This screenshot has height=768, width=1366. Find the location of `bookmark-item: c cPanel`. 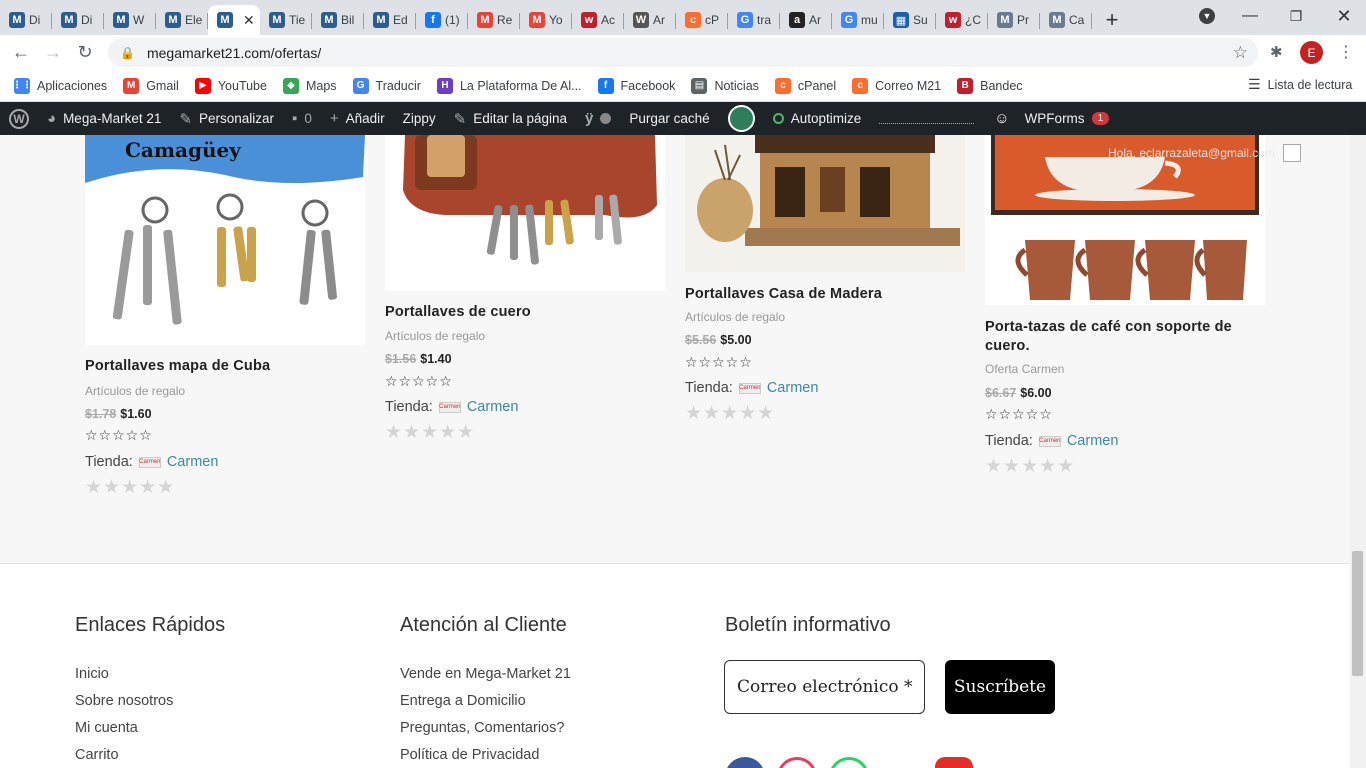

bookmark-item: c cPanel is located at coordinates (805, 85).